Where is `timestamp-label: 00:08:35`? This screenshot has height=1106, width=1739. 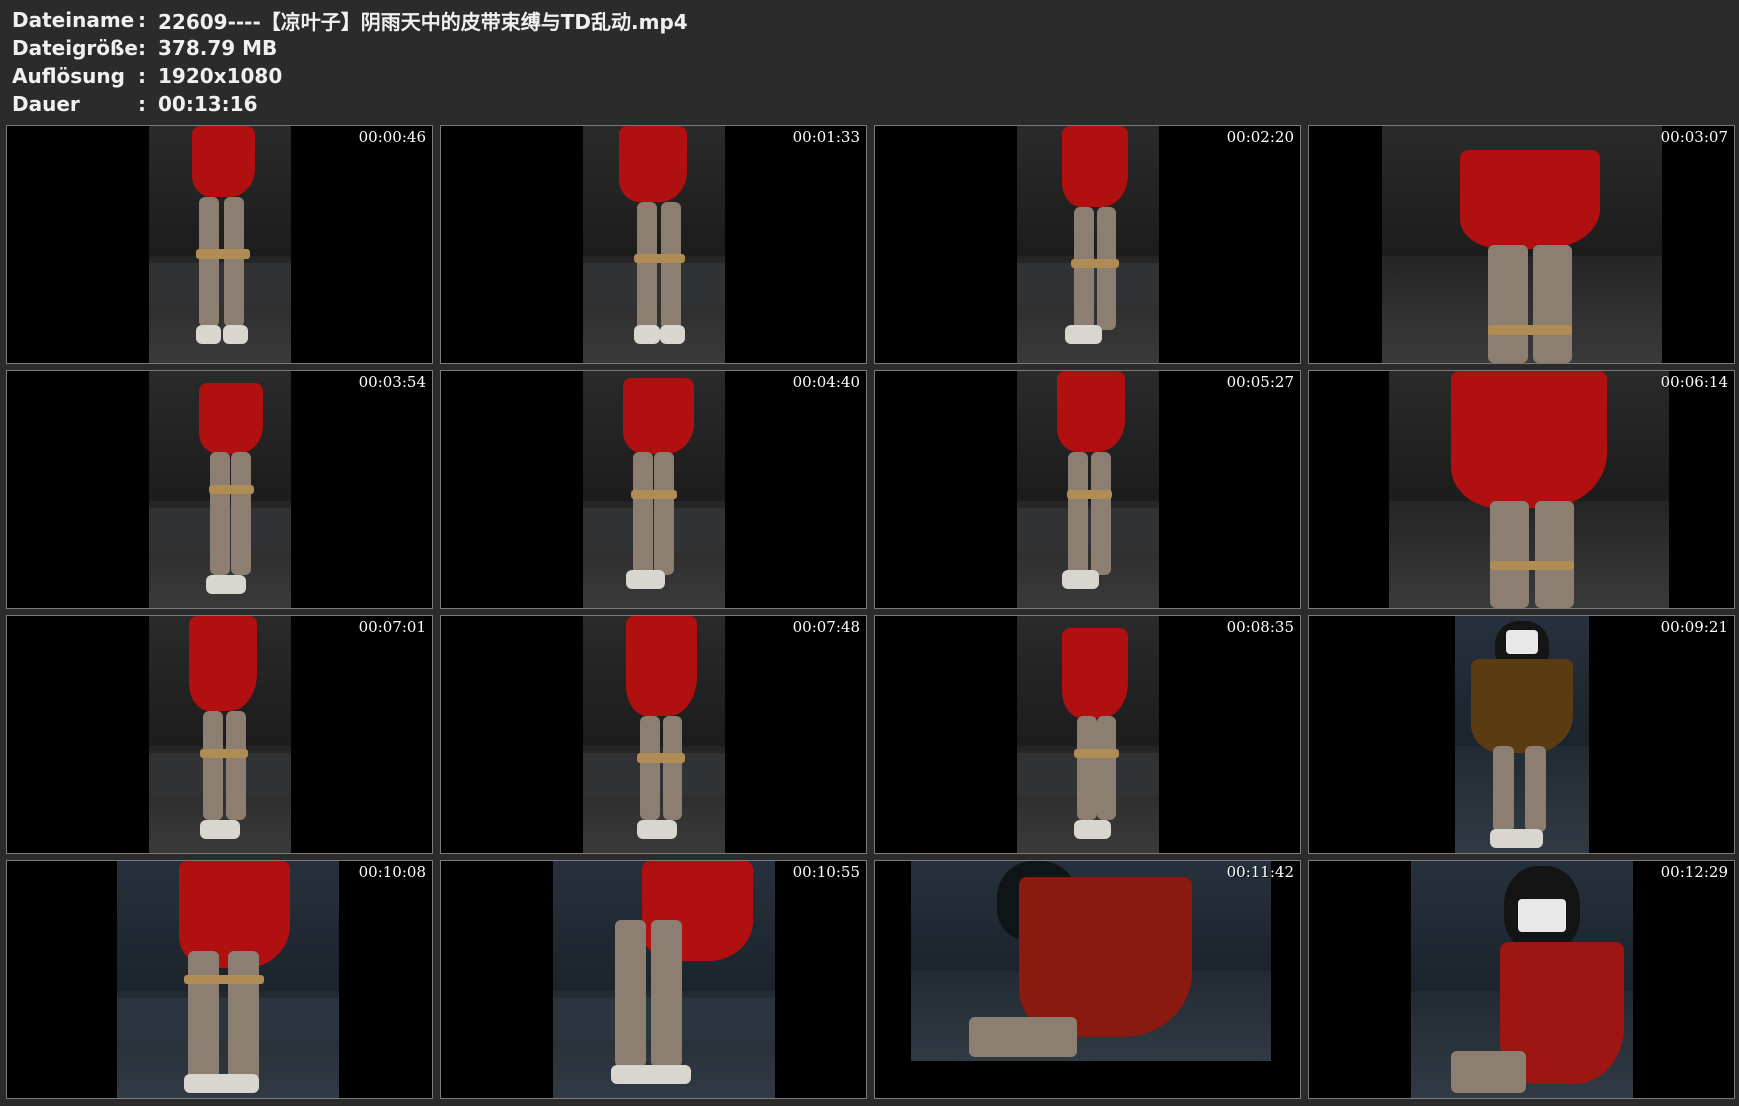
timestamp-label: 00:08:35 is located at coordinates (1260, 627).